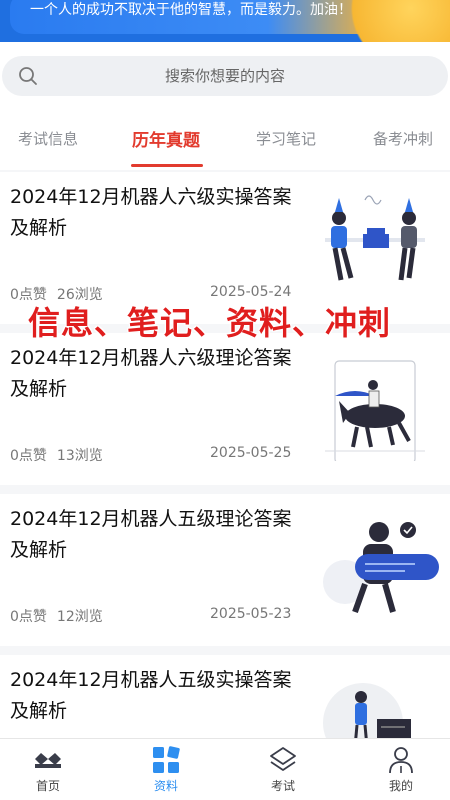 The image size is (450, 800). Describe the element at coordinates (286, 138) in the screenshot. I see `tab-study-notes: 学习笔记` at that location.